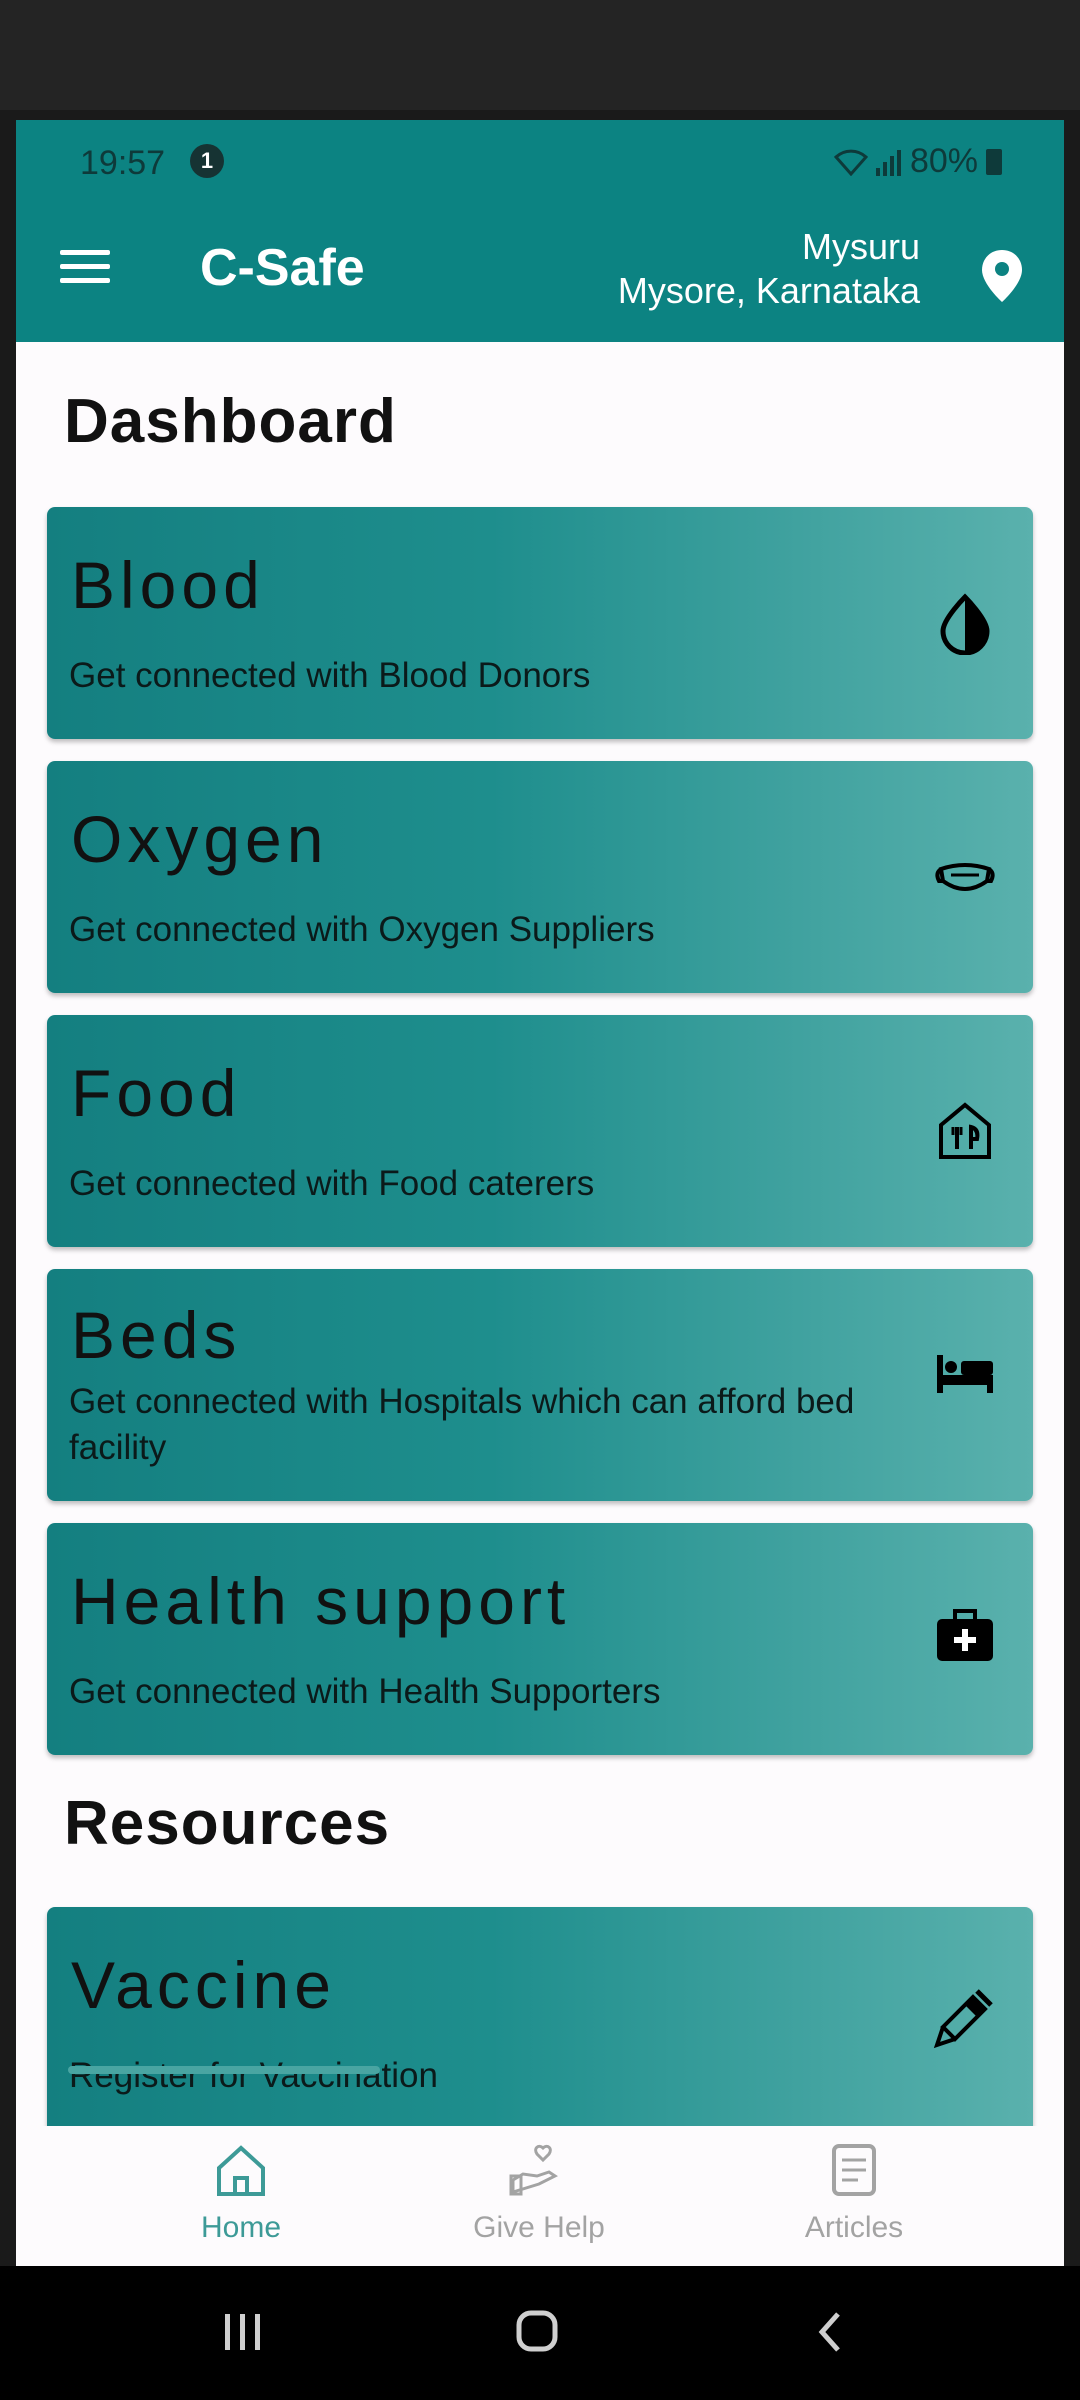 The width and height of the screenshot is (1080, 2400). I want to click on syringe-icon, so click(963, 2019).